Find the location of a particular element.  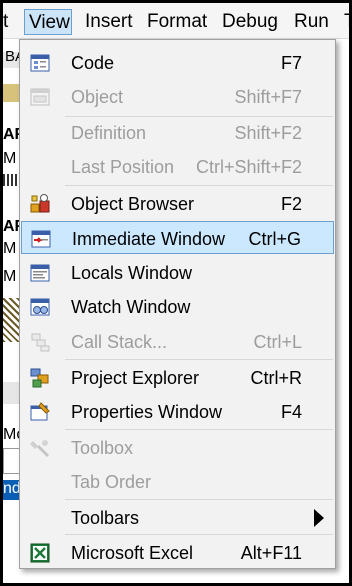

menu-item-definition: Definition Shift+F2 is located at coordinates (177, 132).